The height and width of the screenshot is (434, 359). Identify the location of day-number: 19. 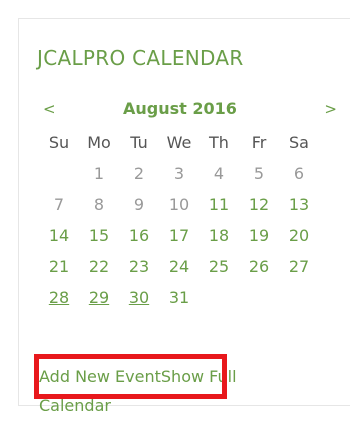
(259, 235).